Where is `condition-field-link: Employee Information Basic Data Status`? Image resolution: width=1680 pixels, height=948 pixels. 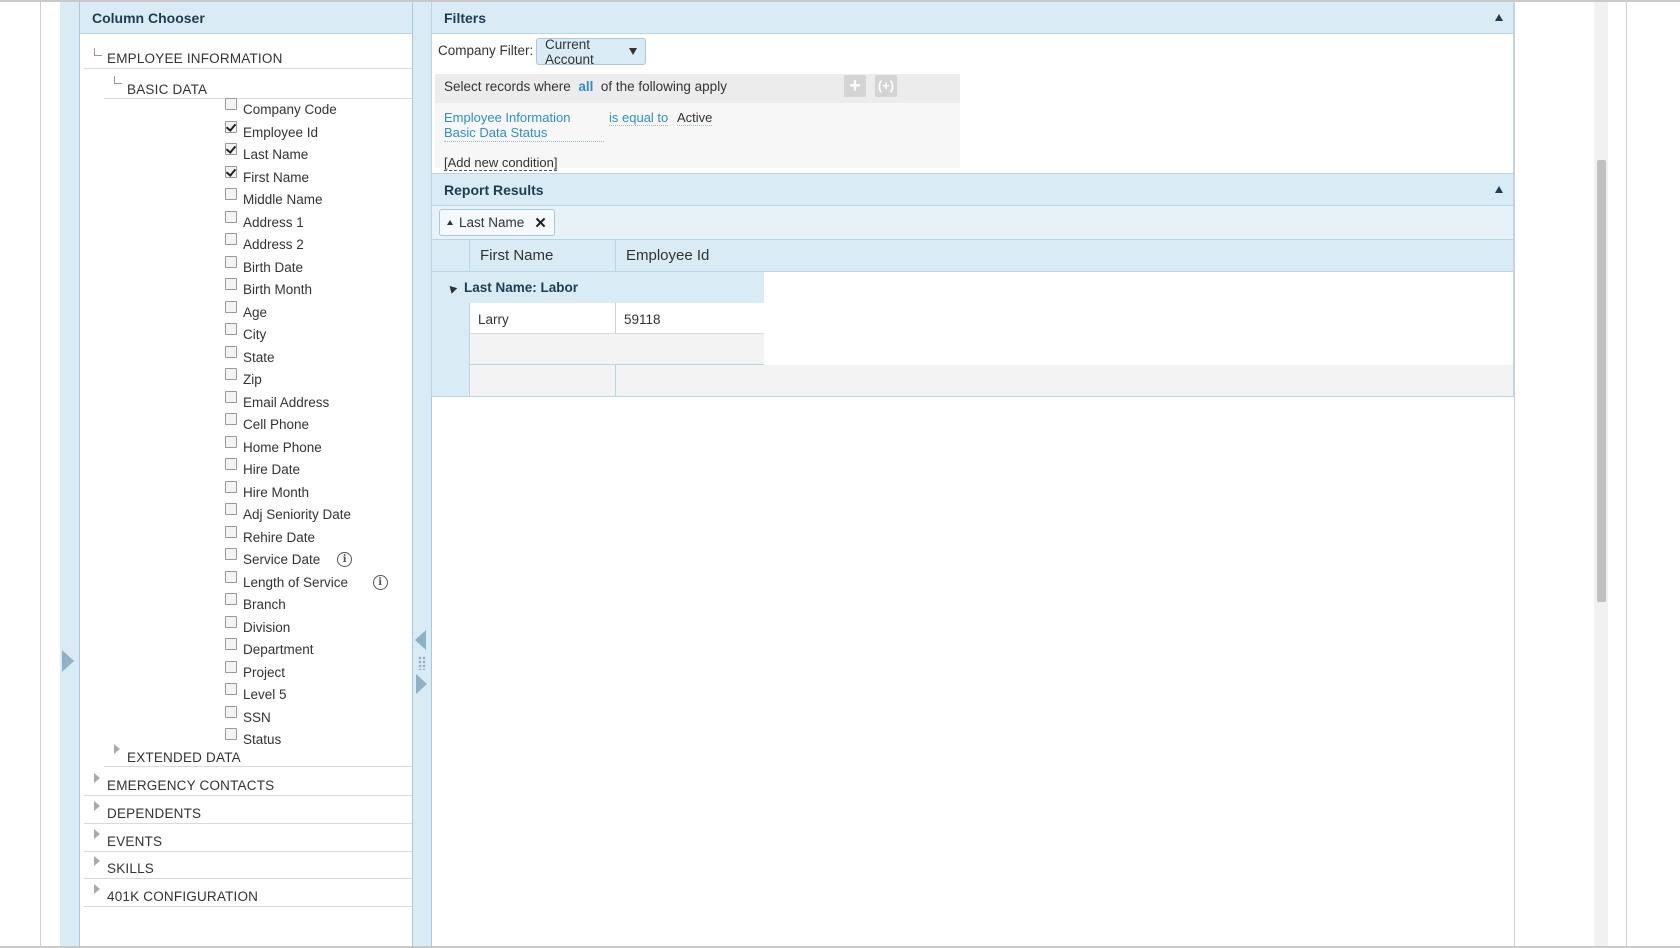
condition-field-link: Employee Information Basic Data Status is located at coordinates (524, 126).